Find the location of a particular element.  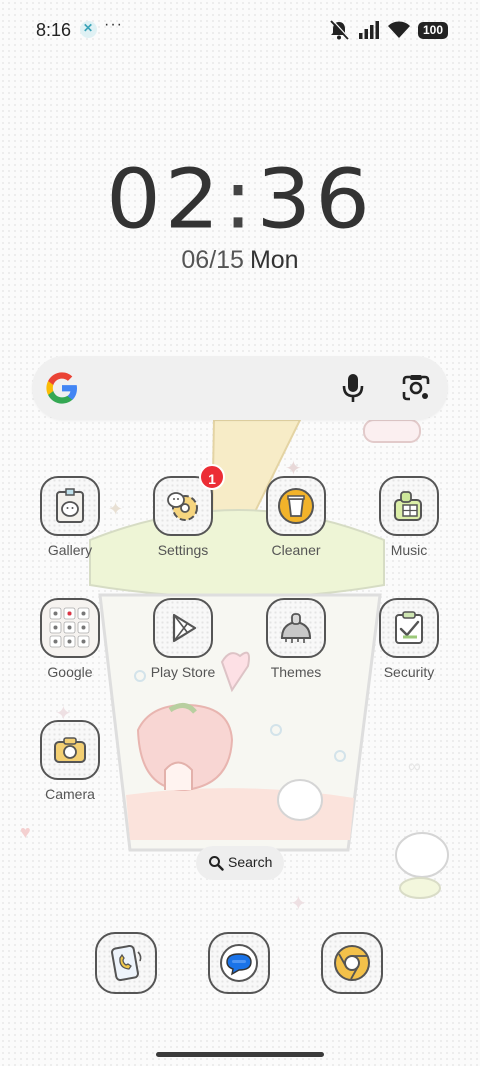

app-cleaner: Cleaner is located at coordinates (296, 517).